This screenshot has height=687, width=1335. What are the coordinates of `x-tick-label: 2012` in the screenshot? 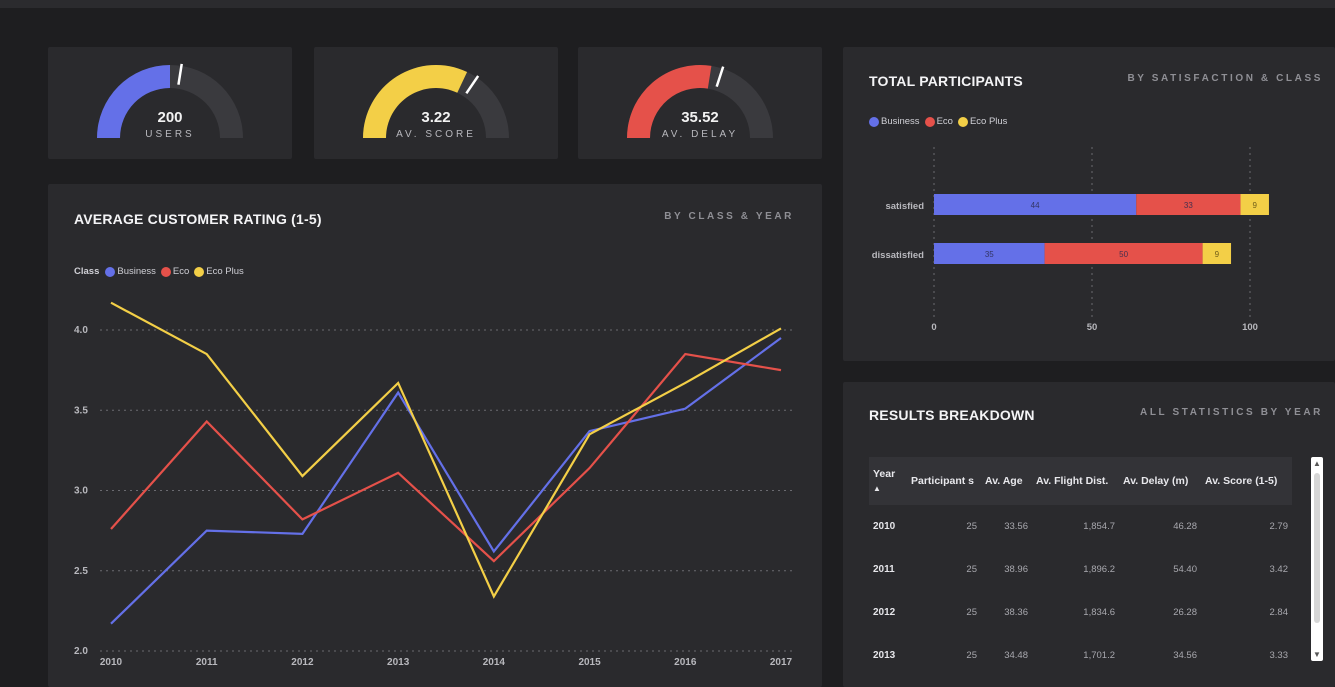 It's located at (302, 662).